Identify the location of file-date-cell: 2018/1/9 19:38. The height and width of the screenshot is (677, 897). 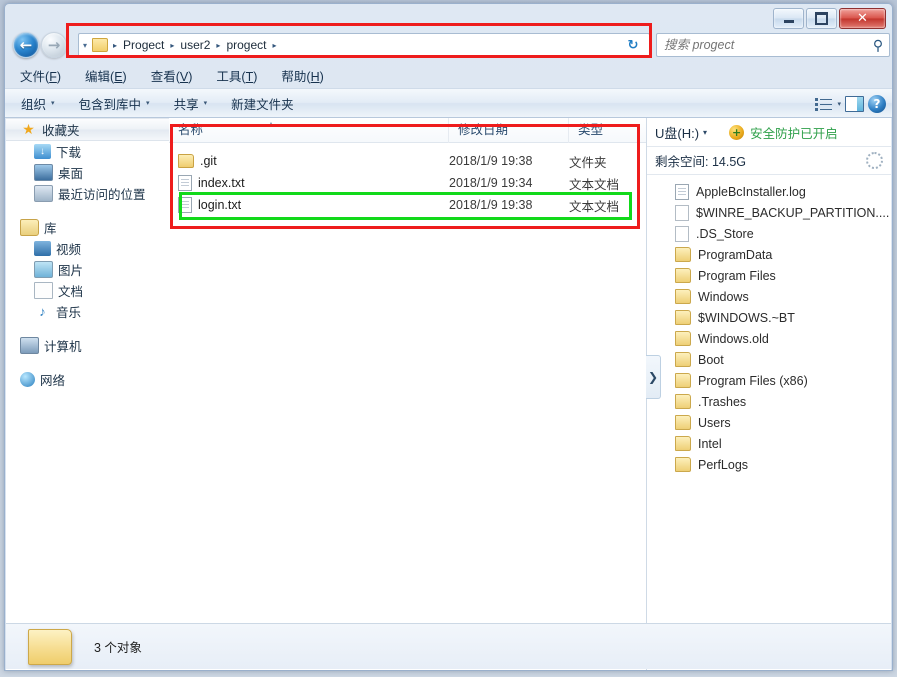
(491, 205).